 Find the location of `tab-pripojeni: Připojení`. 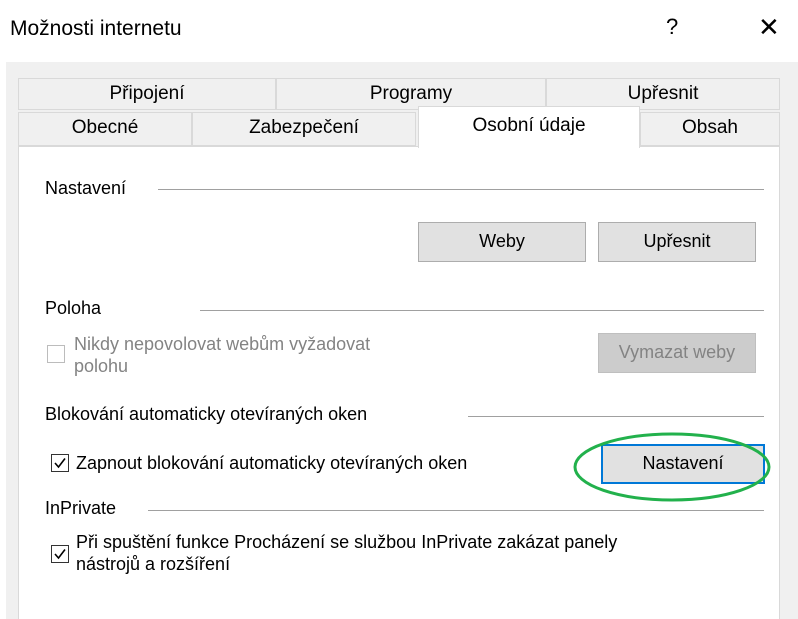

tab-pripojeni: Připojení is located at coordinates (147, 94).